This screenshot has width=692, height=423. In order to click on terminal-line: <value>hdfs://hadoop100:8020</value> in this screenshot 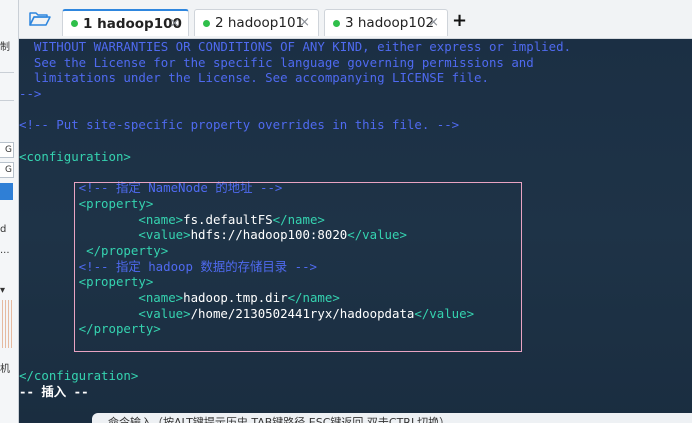, I will do `click(355, 235)`.